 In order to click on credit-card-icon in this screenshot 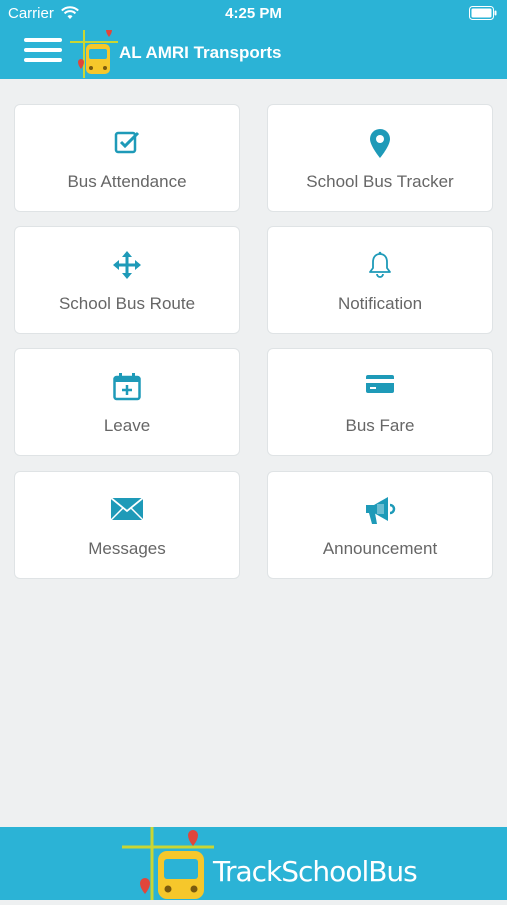, I will do `click(380, 388)`.